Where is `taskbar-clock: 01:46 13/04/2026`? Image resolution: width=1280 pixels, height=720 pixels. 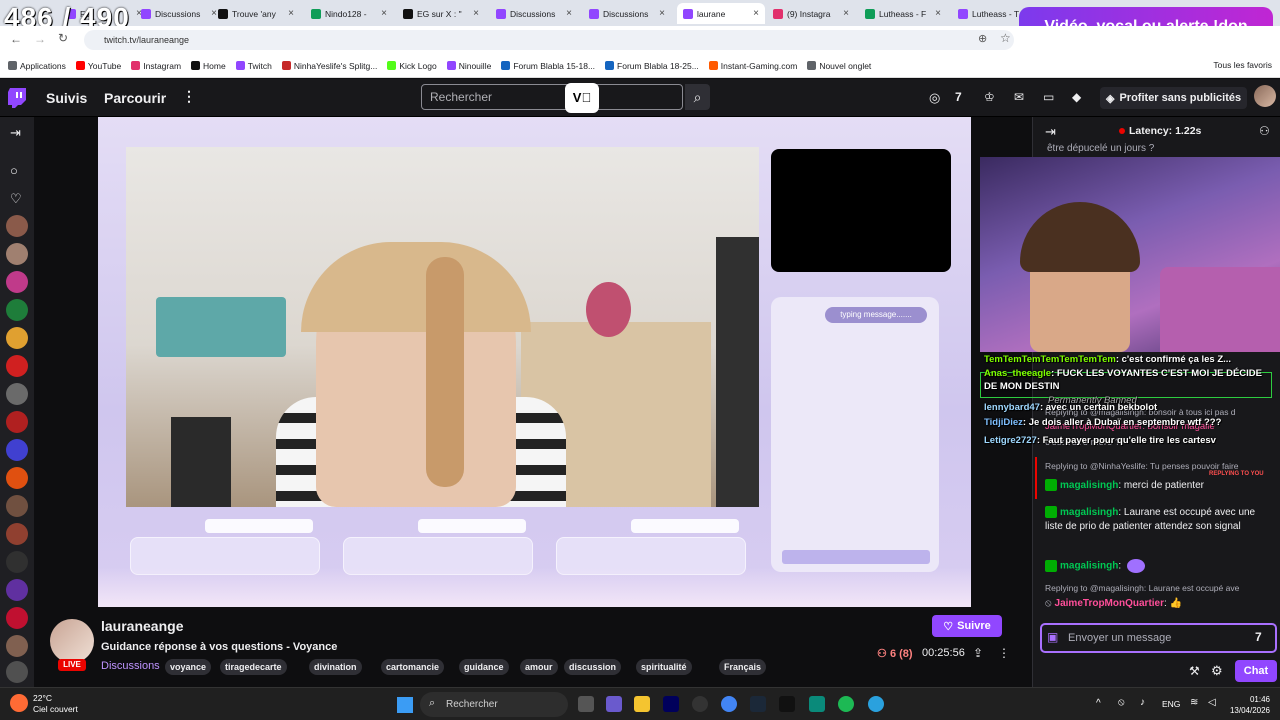 taskbar-clock: 01:46 13/04/2026 is located at coordinates (1248, 705).